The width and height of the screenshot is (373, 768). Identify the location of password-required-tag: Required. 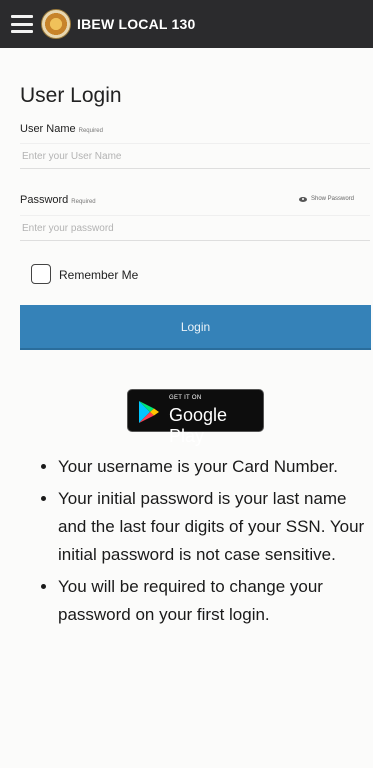
(83, 202).